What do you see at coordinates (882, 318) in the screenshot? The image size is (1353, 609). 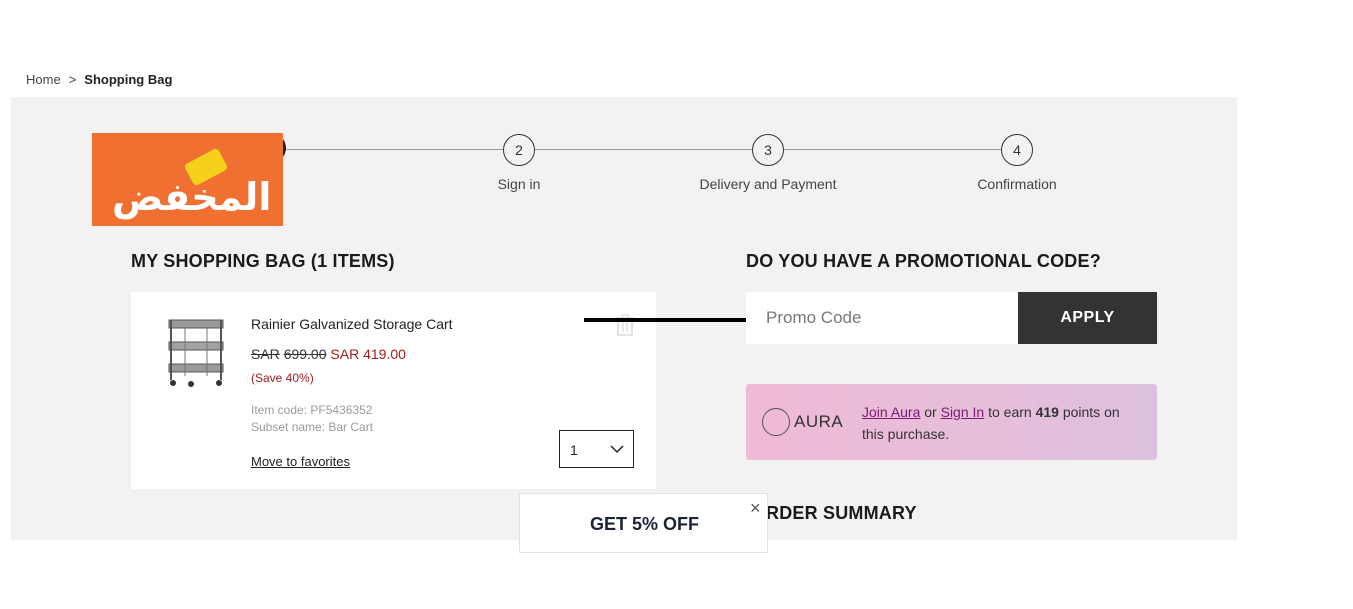 I see `promo-code-input` at bounding box center [882, 318].